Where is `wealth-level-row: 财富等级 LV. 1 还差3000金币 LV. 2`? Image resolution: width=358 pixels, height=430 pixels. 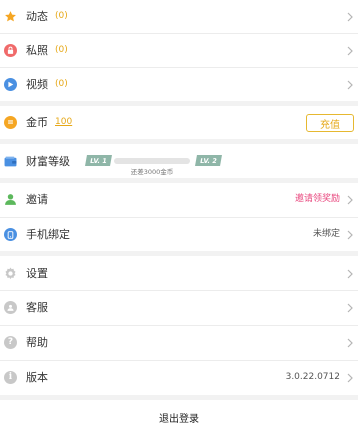
wealth-level-row: 财富等级 LV. 1 还差3000金币 LV. 2 is located at coordinates (179, 161).